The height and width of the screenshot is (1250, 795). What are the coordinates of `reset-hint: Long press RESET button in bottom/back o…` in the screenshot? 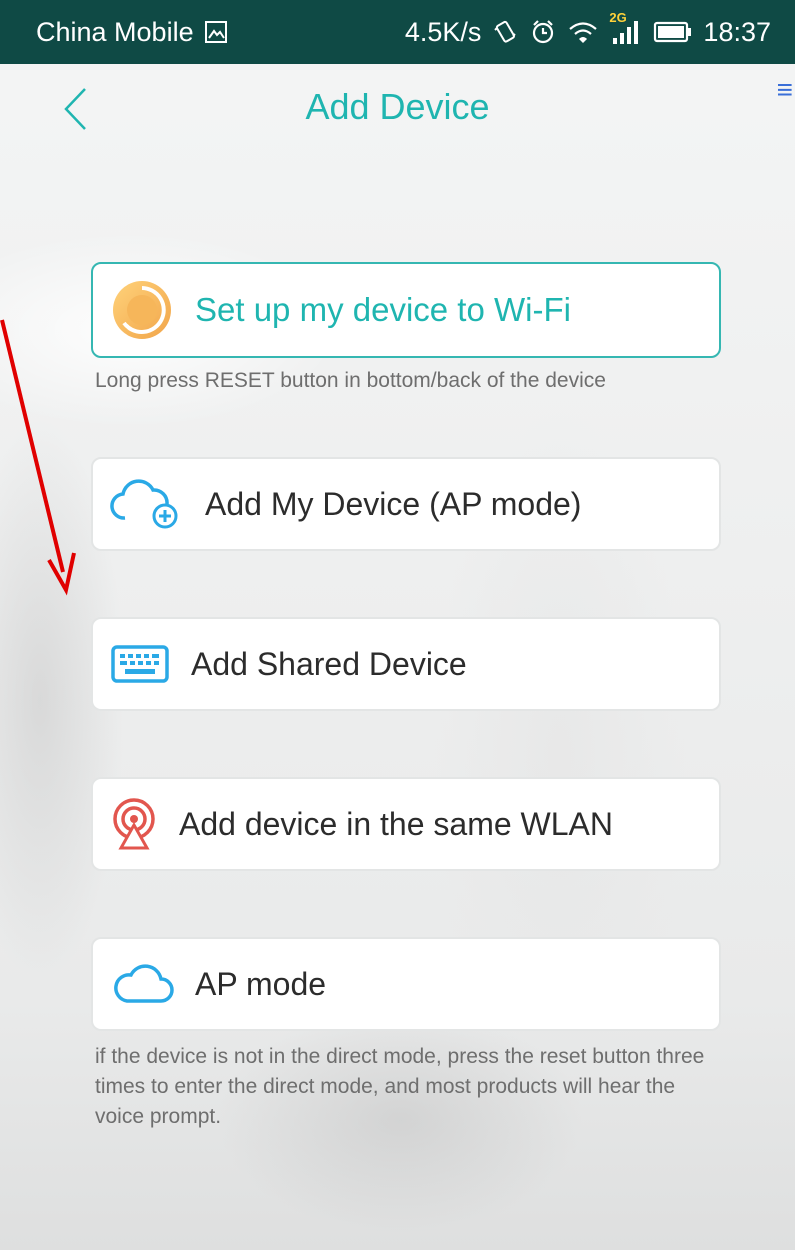 It's located at (350, 380).